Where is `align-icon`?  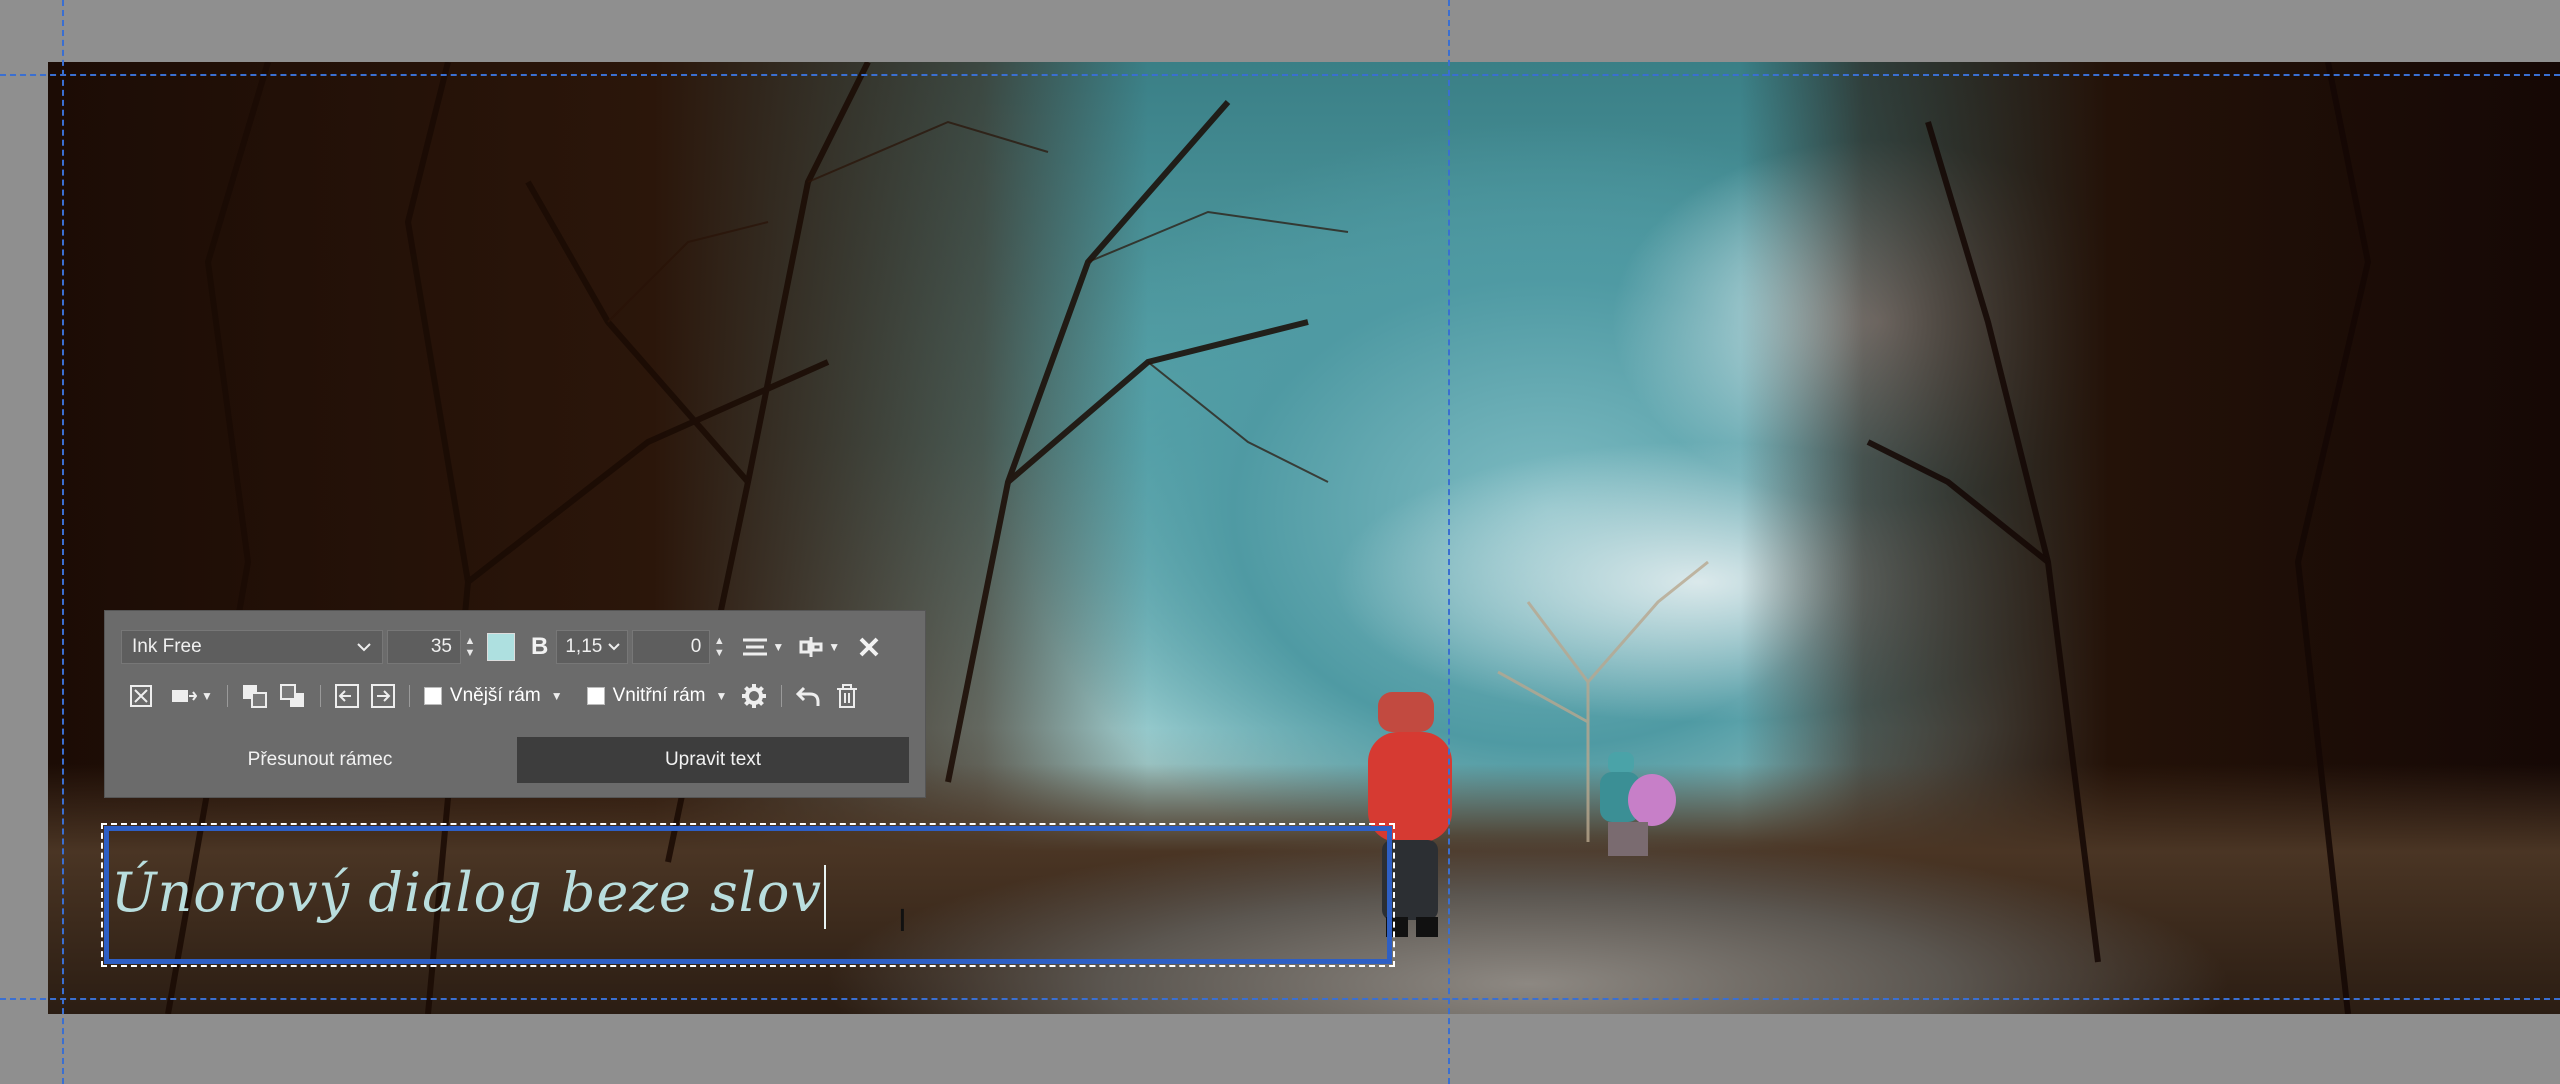 align-icon is located at coordinates (755, 647).